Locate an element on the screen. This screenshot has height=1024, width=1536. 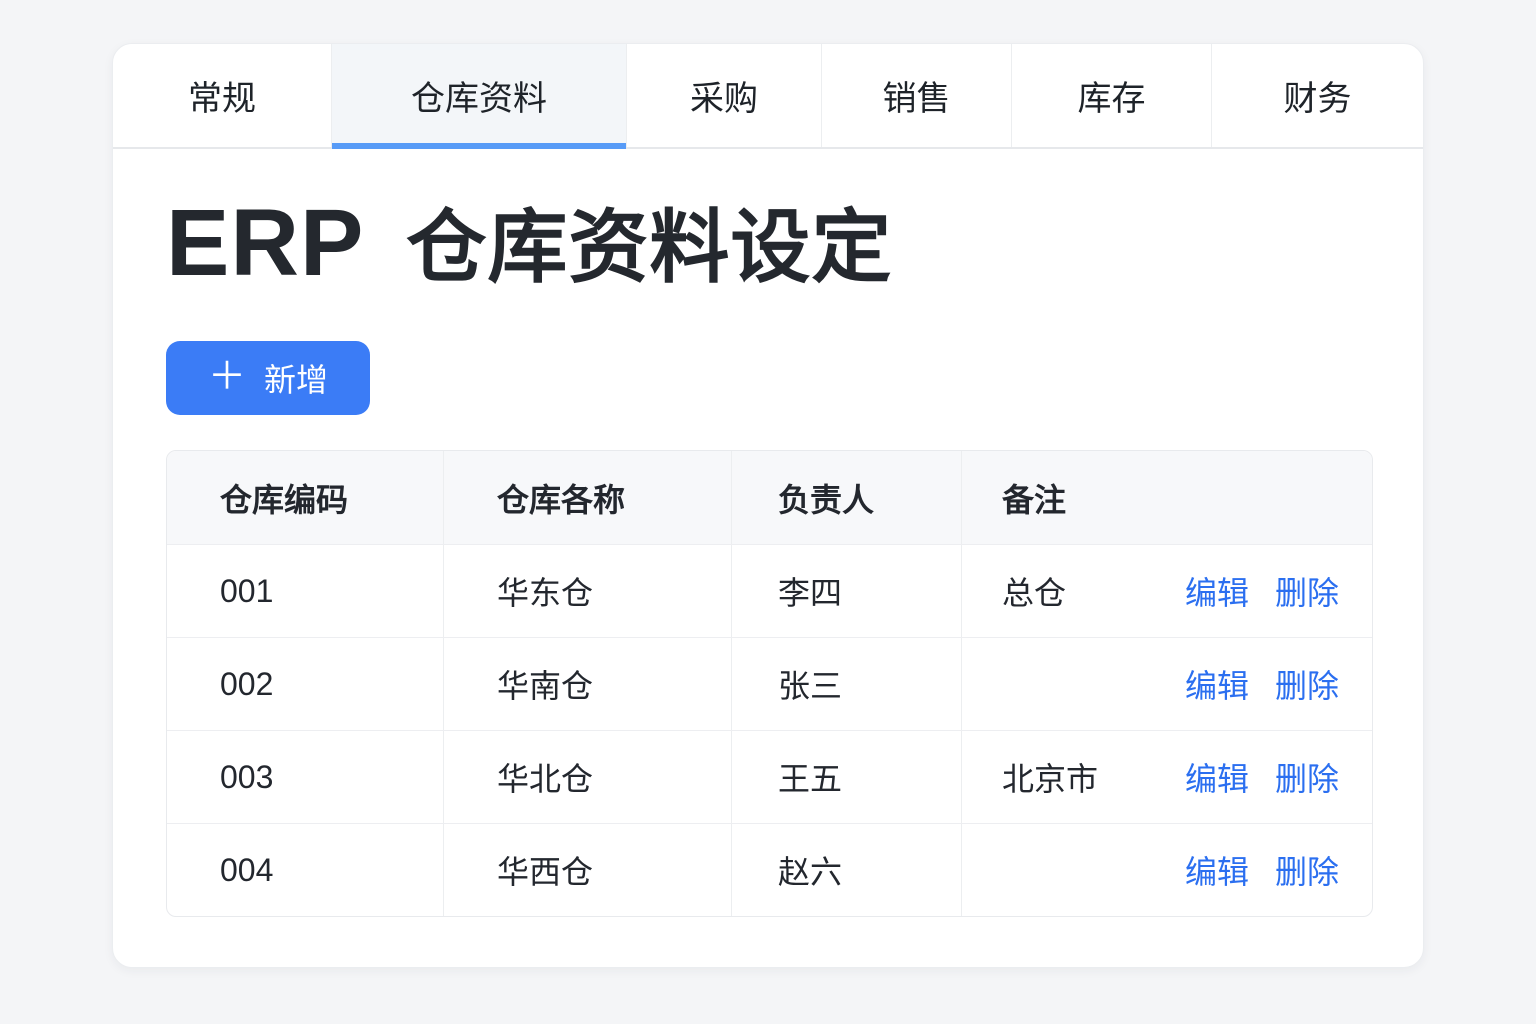
cell-code: 002 is located at coordinates (305, 684).